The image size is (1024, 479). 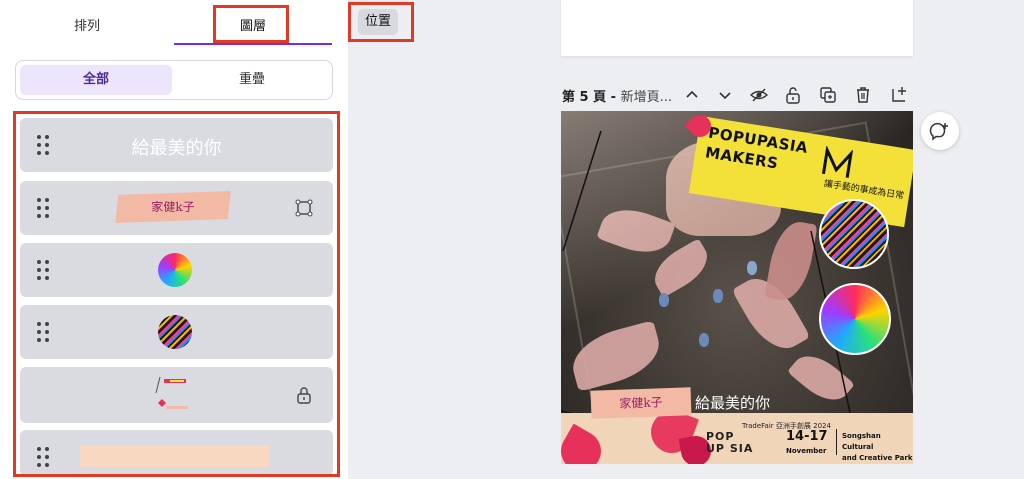 I want to click on layer-text-preview: 給最美的你, so click(x=176, y=148).